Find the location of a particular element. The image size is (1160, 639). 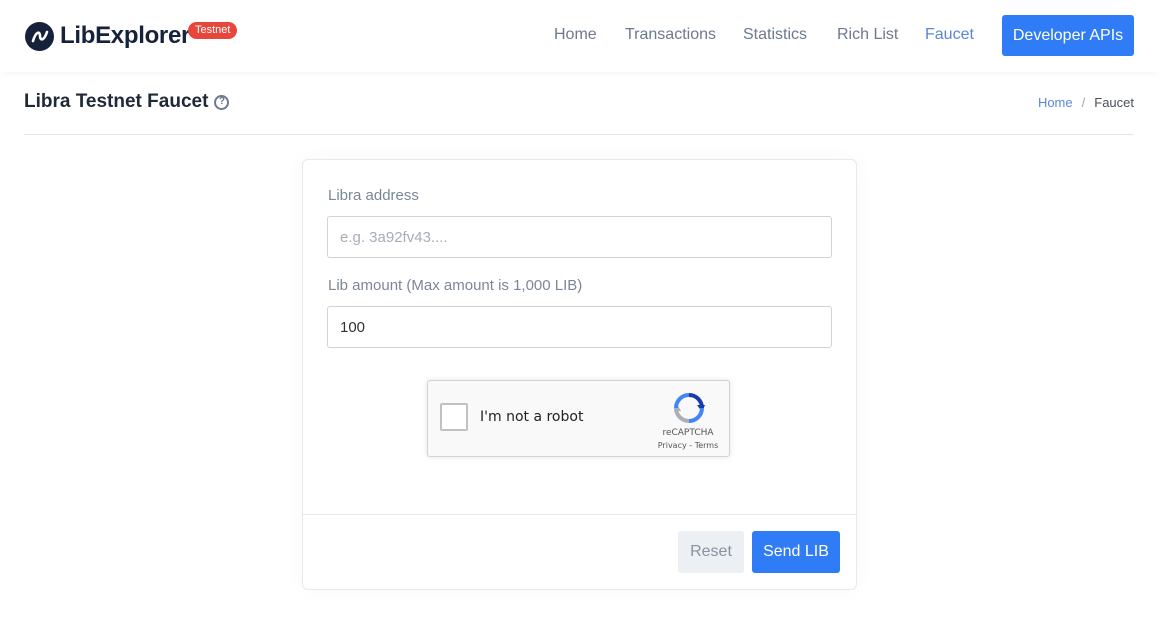

breadcrumb: Home / Faucet is located at coordinates (1086, 102).